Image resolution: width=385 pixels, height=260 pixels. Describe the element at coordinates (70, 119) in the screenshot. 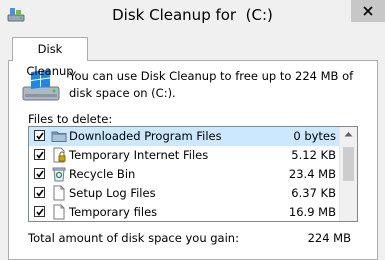

I see `files-to-delete-label: Files to delete:` at that location.